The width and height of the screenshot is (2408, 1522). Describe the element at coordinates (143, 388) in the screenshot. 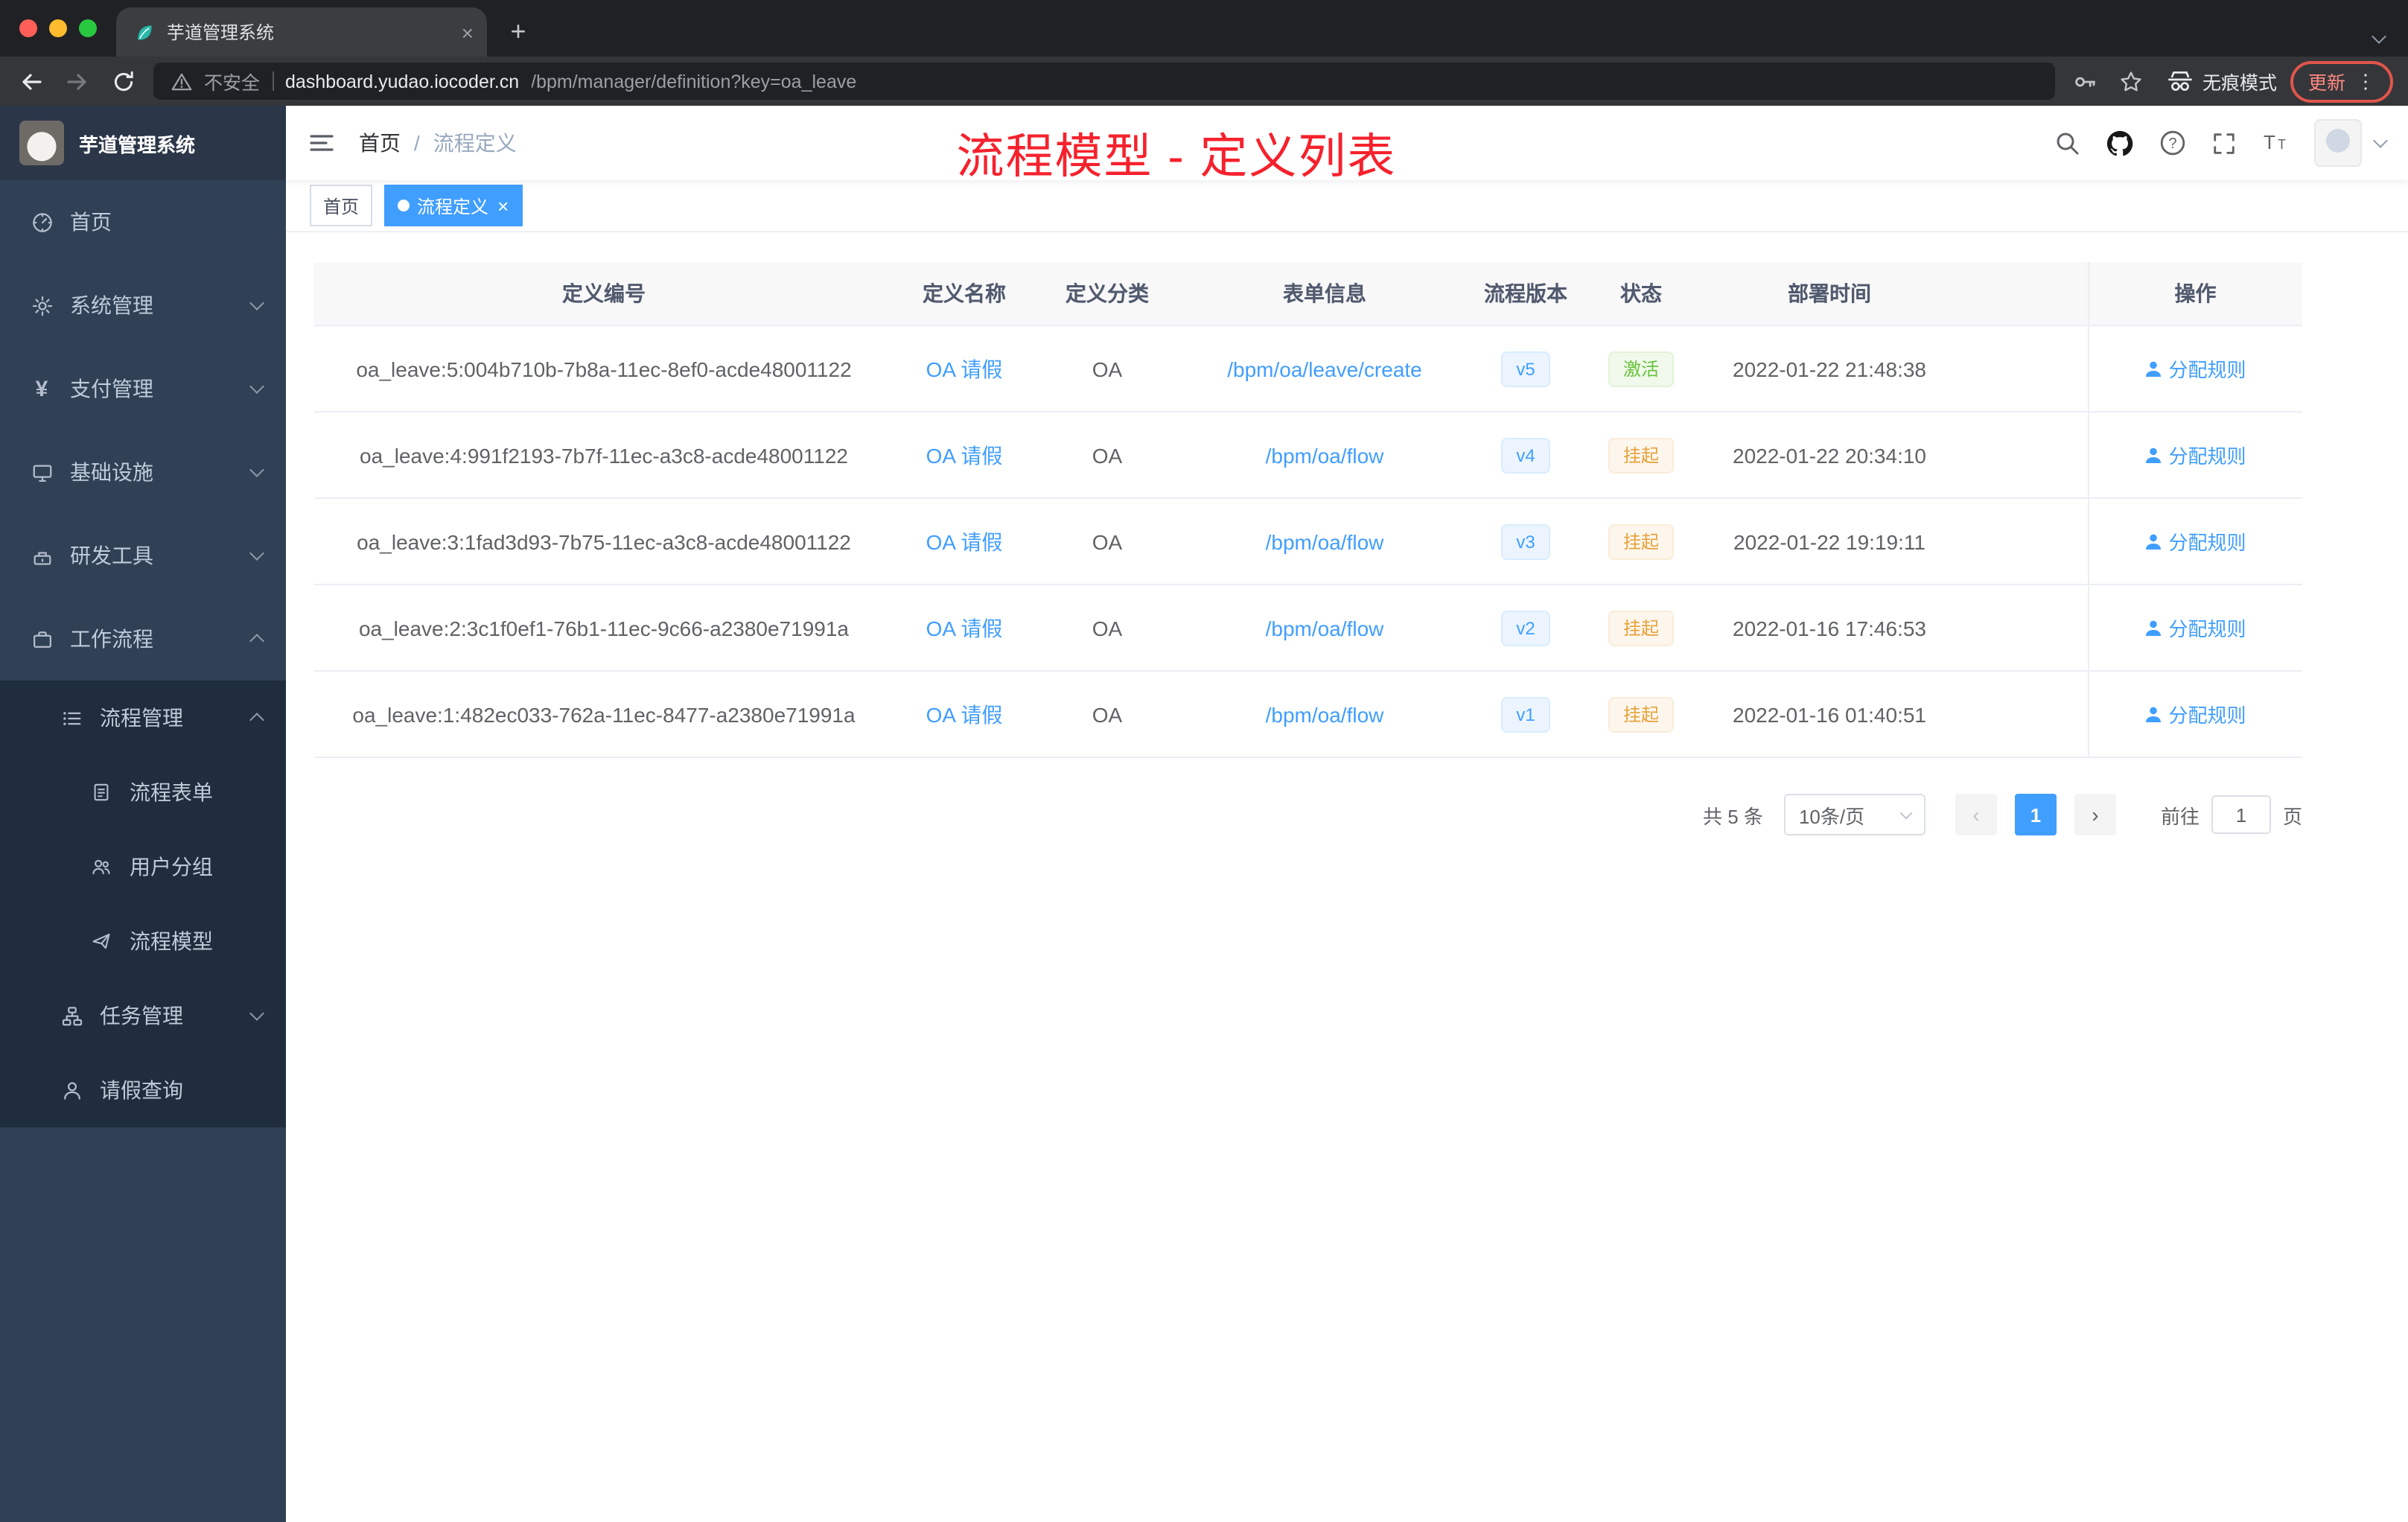

I see `sidebar-item-payment: ¥ 支付管理` at that location.